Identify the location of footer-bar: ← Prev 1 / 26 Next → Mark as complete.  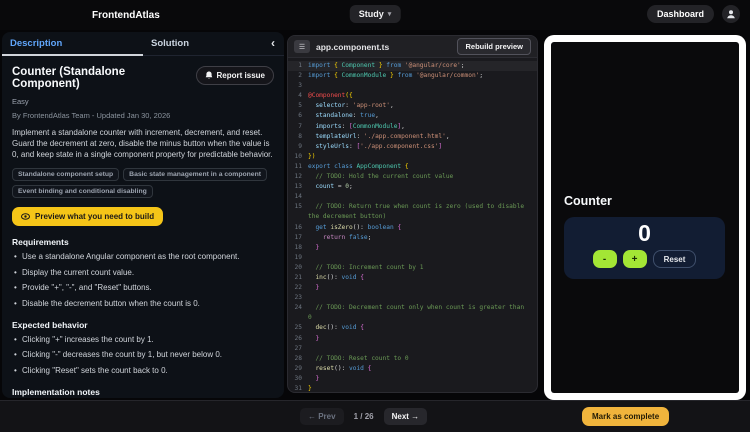
(375, 416).